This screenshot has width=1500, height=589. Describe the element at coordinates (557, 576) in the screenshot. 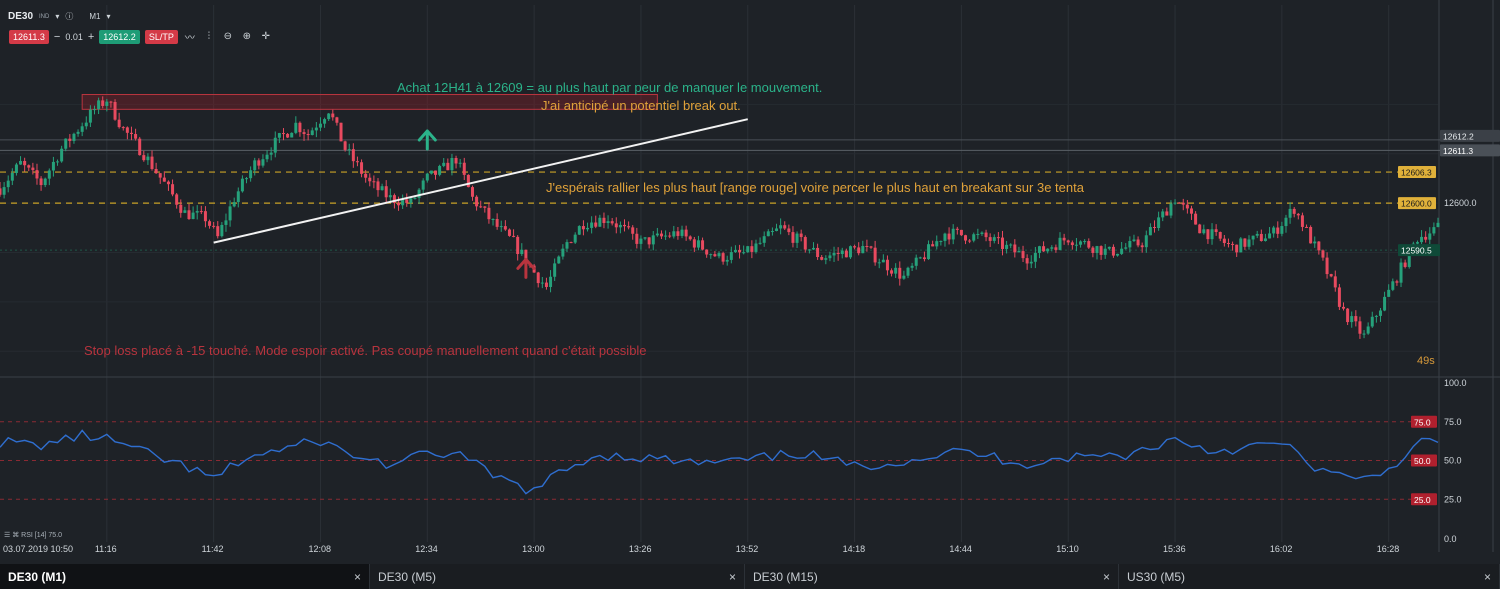

I see `tab-de30-m5: DE30 (M5) ×` at that location.